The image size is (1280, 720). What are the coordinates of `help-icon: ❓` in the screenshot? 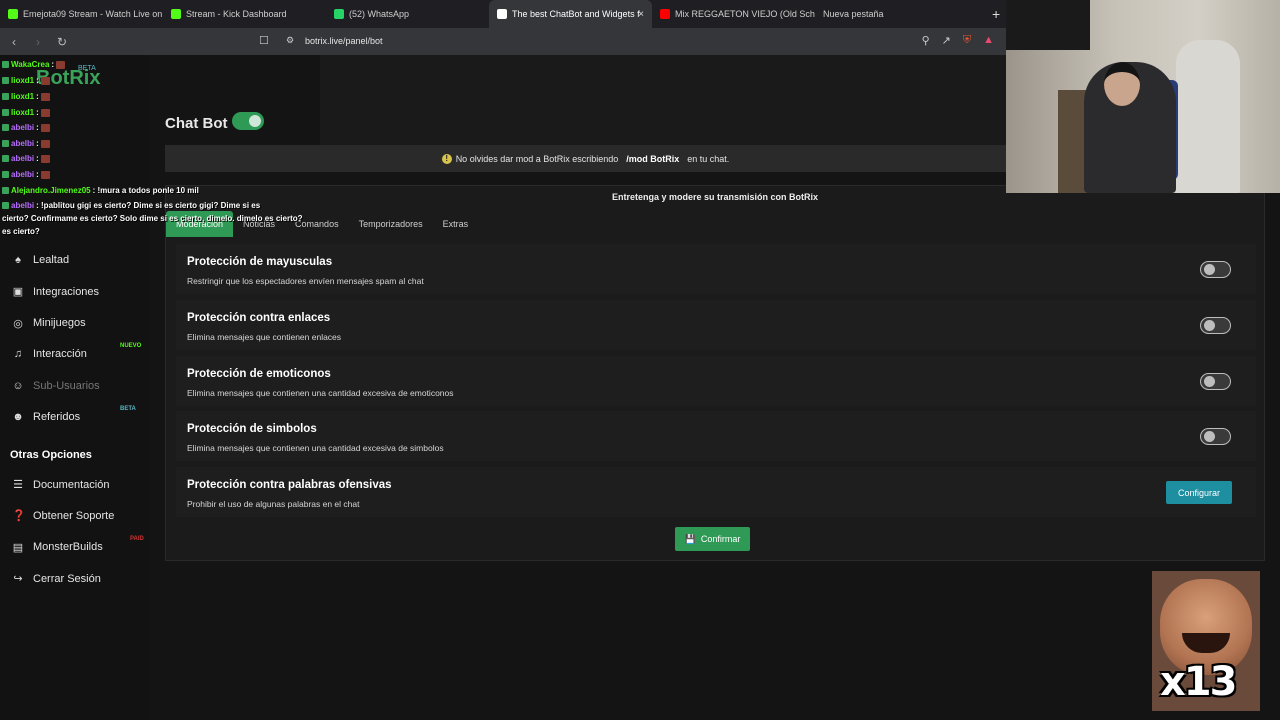 It's located at (19, 516).